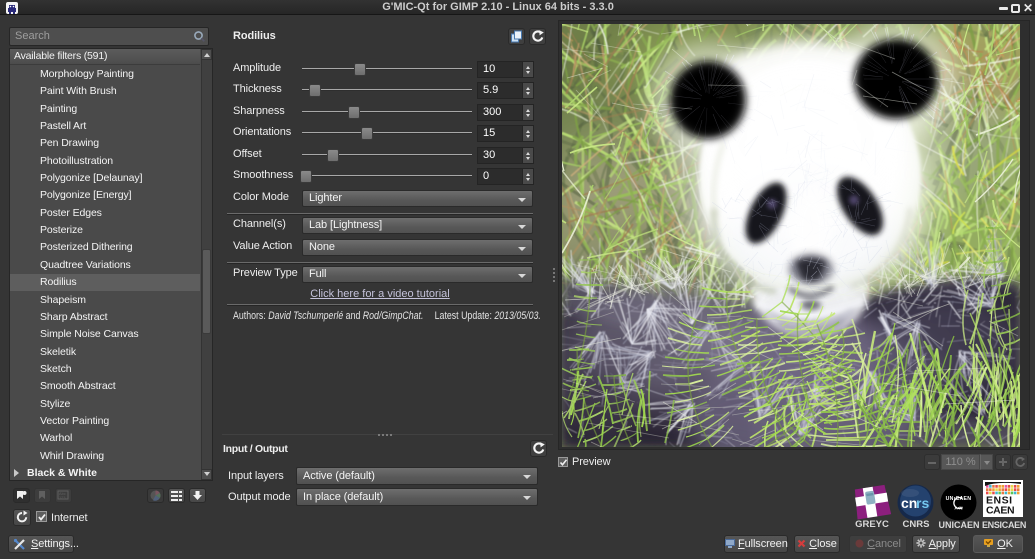 The width and height of the screenshot is (1035, 559). Describe the element at coordinates (958, 508) in the screenshot. I see `svg-text: A•N` at that location.